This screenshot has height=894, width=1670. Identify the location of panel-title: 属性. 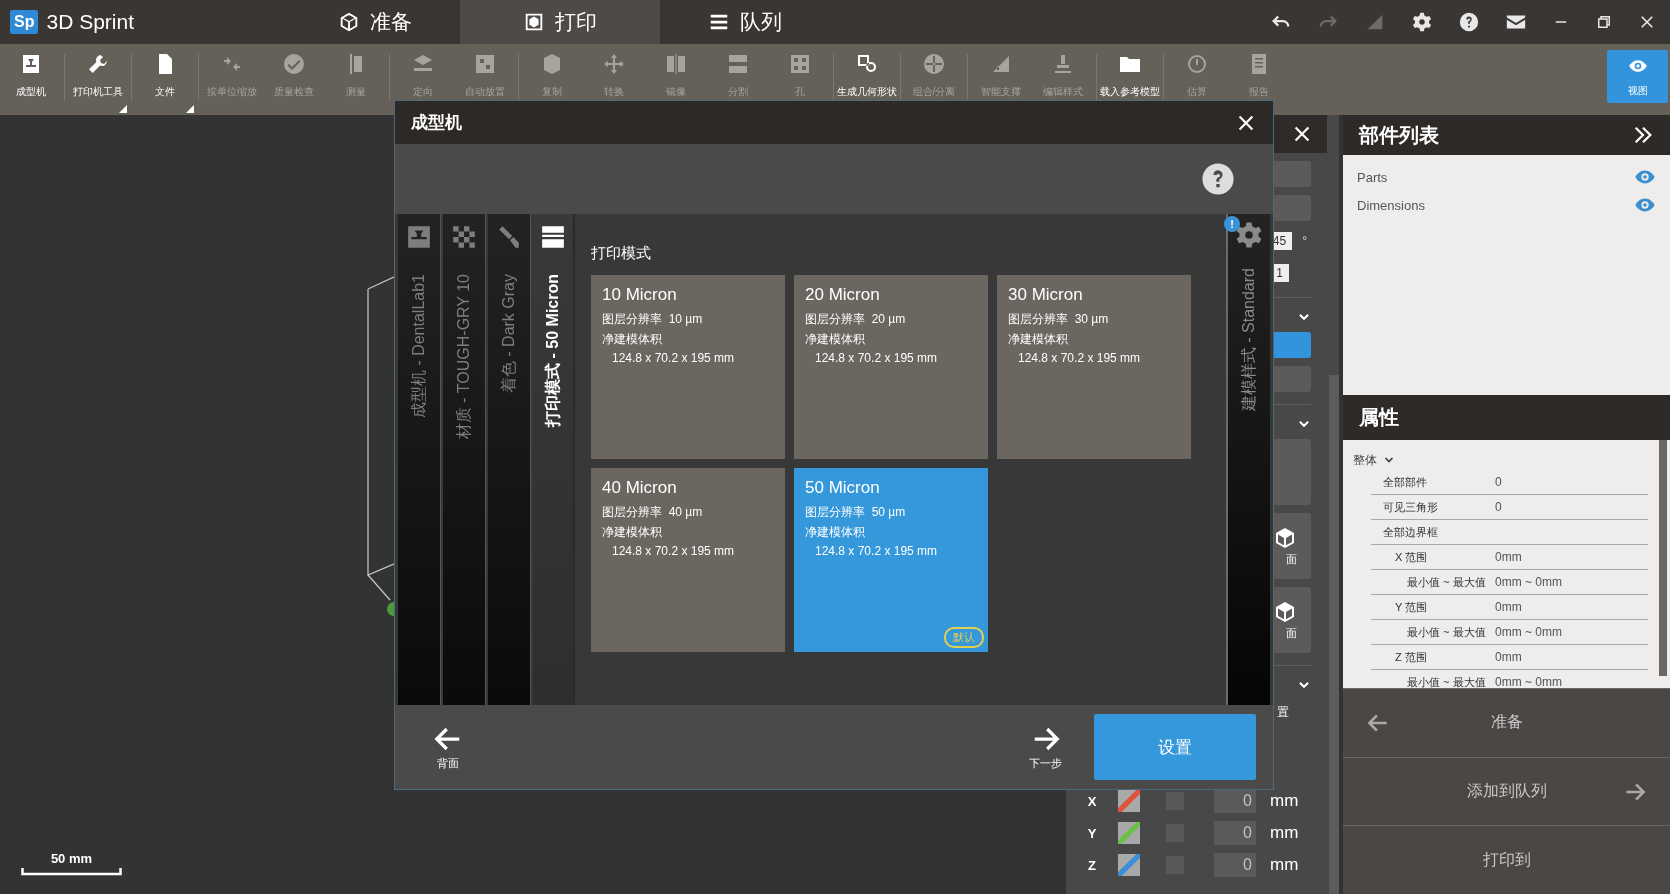
(1379, 417).